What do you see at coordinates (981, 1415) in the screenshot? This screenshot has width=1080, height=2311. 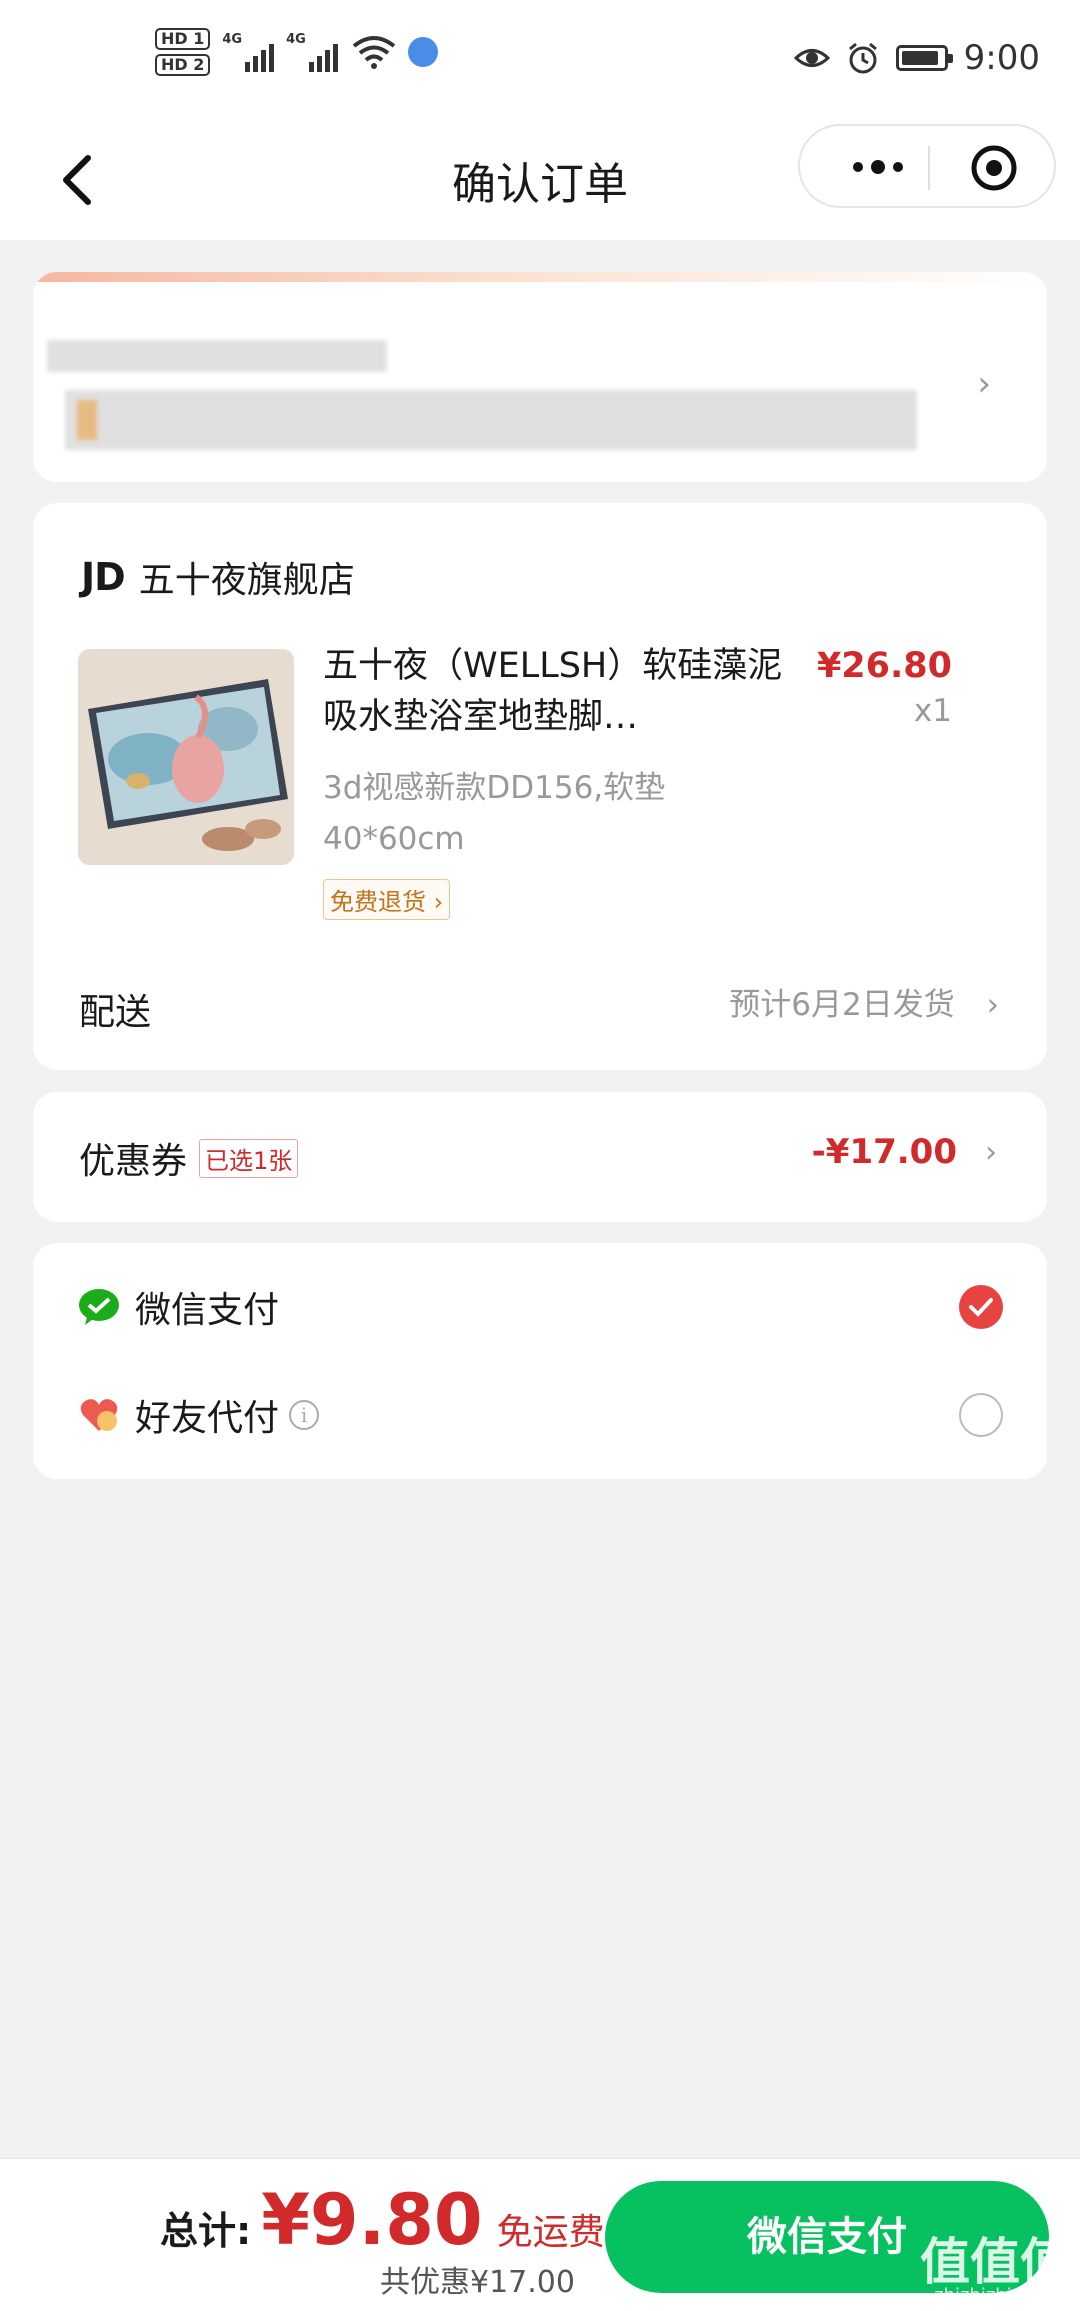 I see `radio-unchecked` at bounding box center [981, 1415].